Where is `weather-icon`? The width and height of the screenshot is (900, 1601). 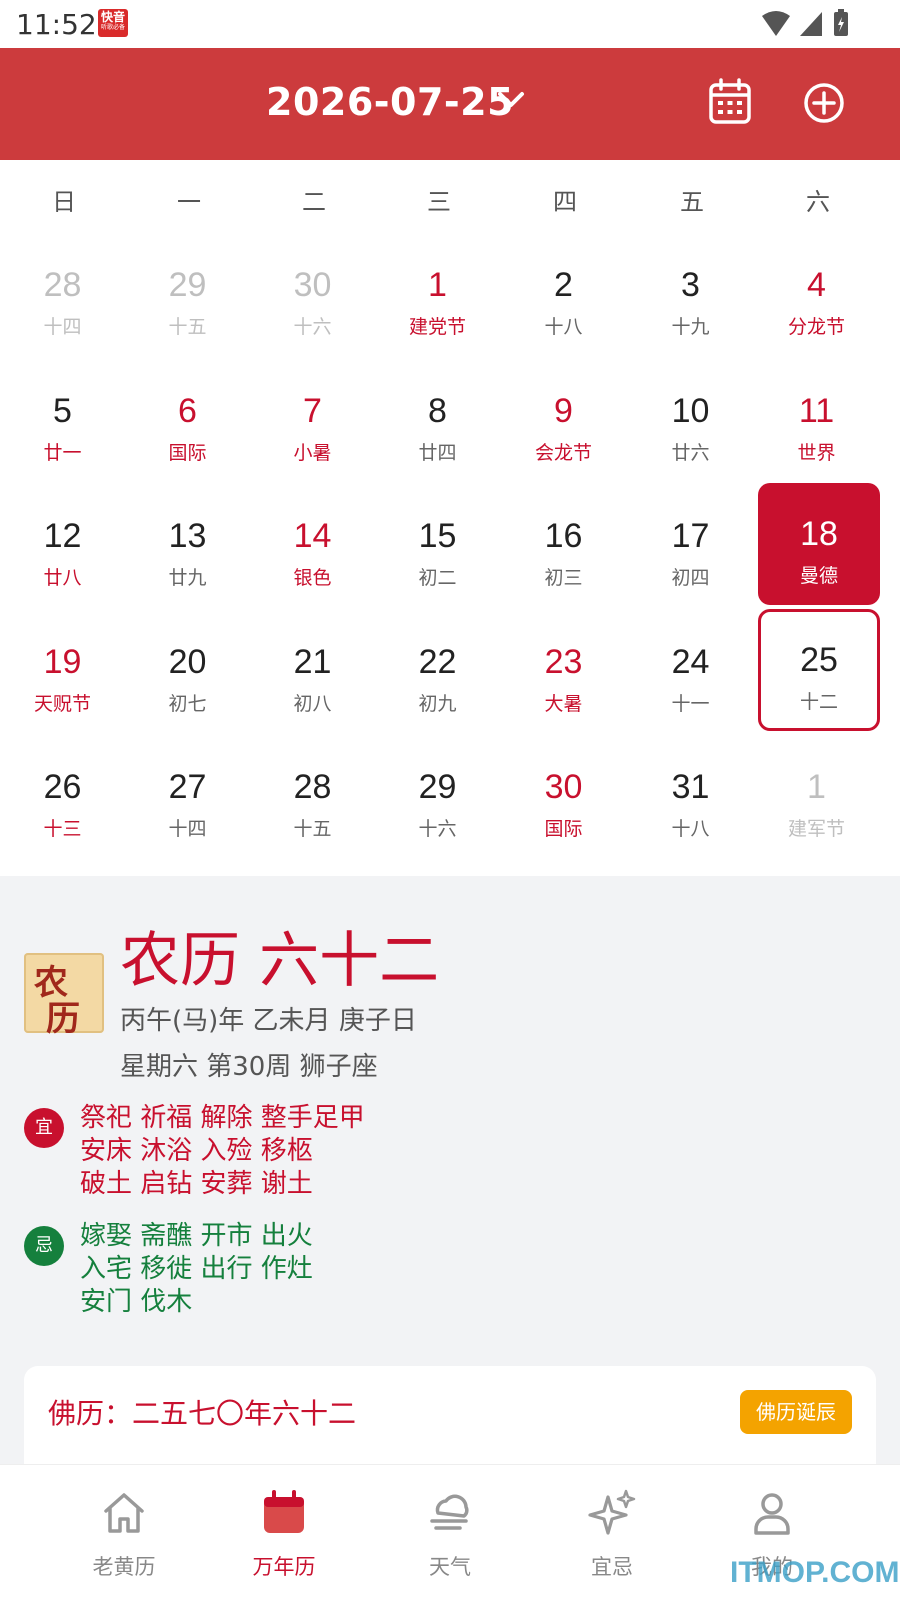 weather-icon is located at coordinates (450, 1515).